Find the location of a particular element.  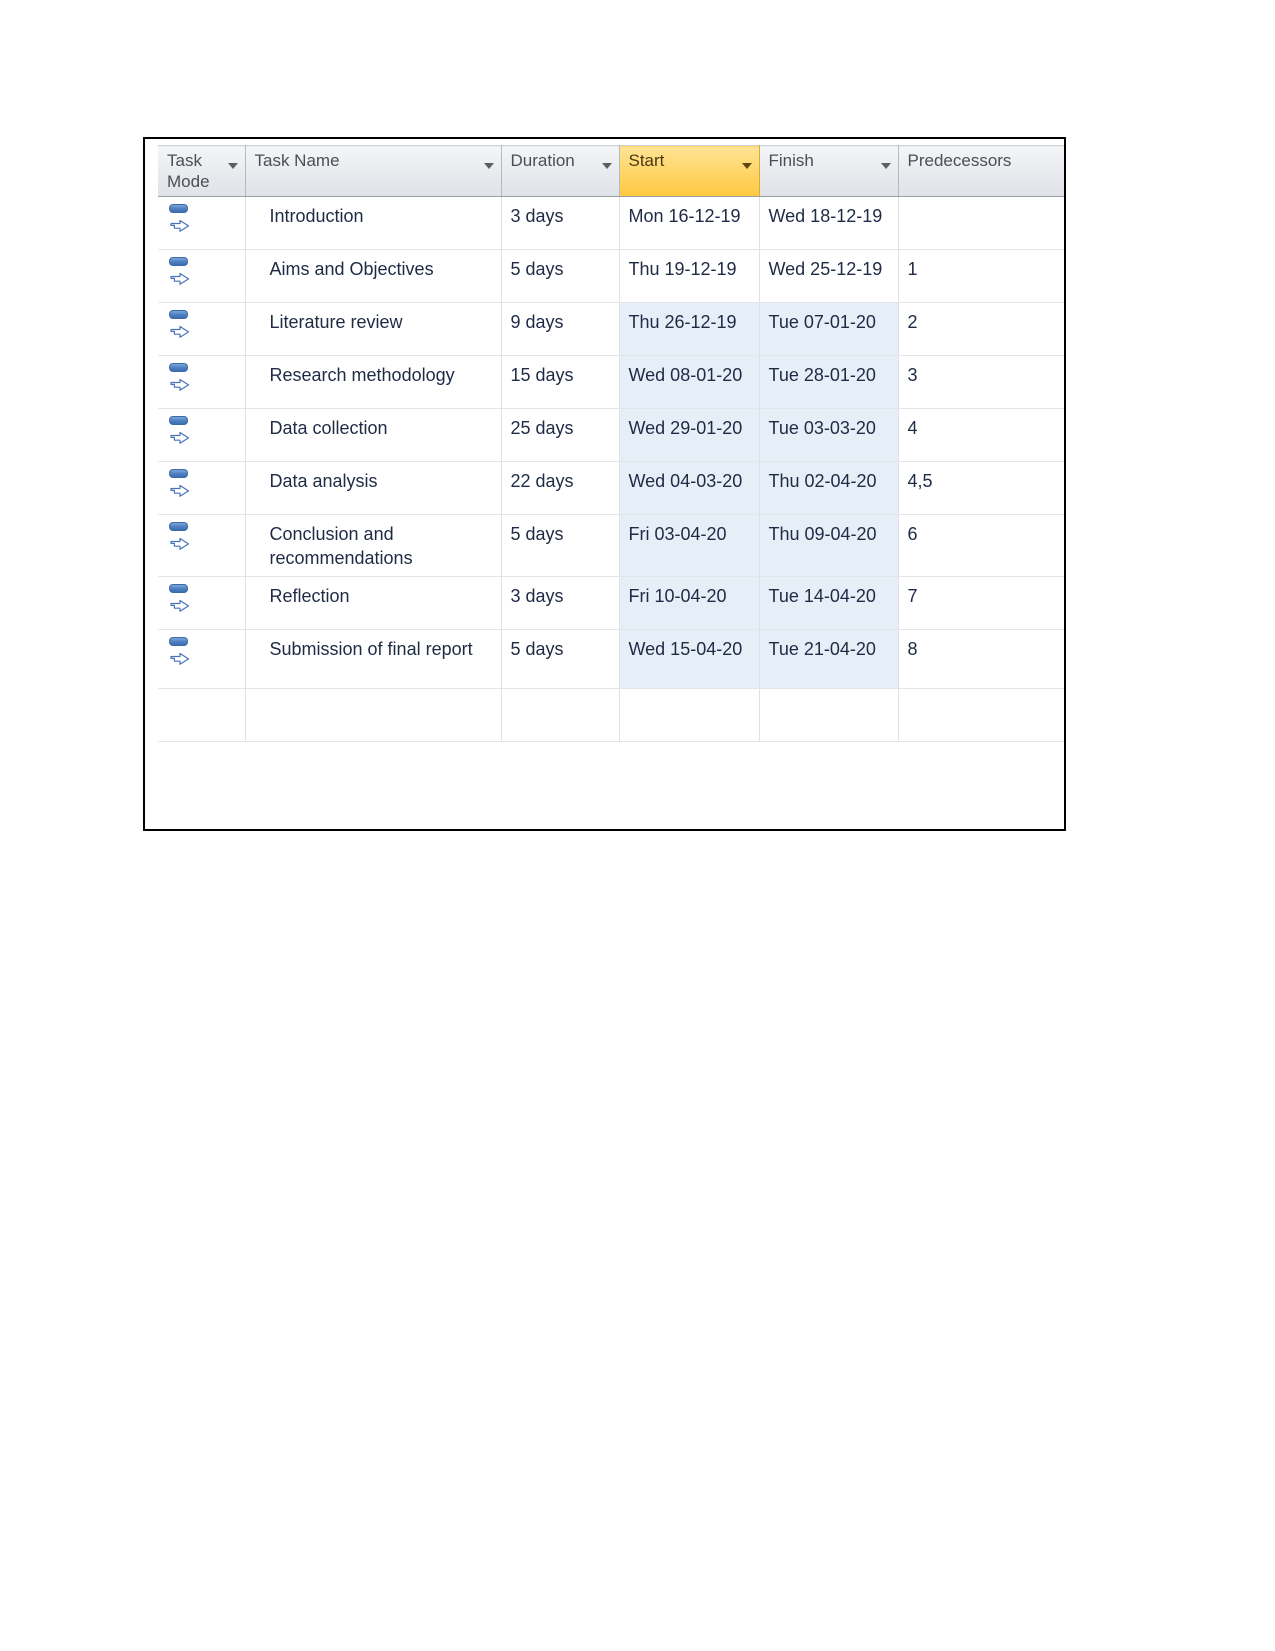

cell-finish: Tue 28-01-20 is located at coordinates (829, 382).